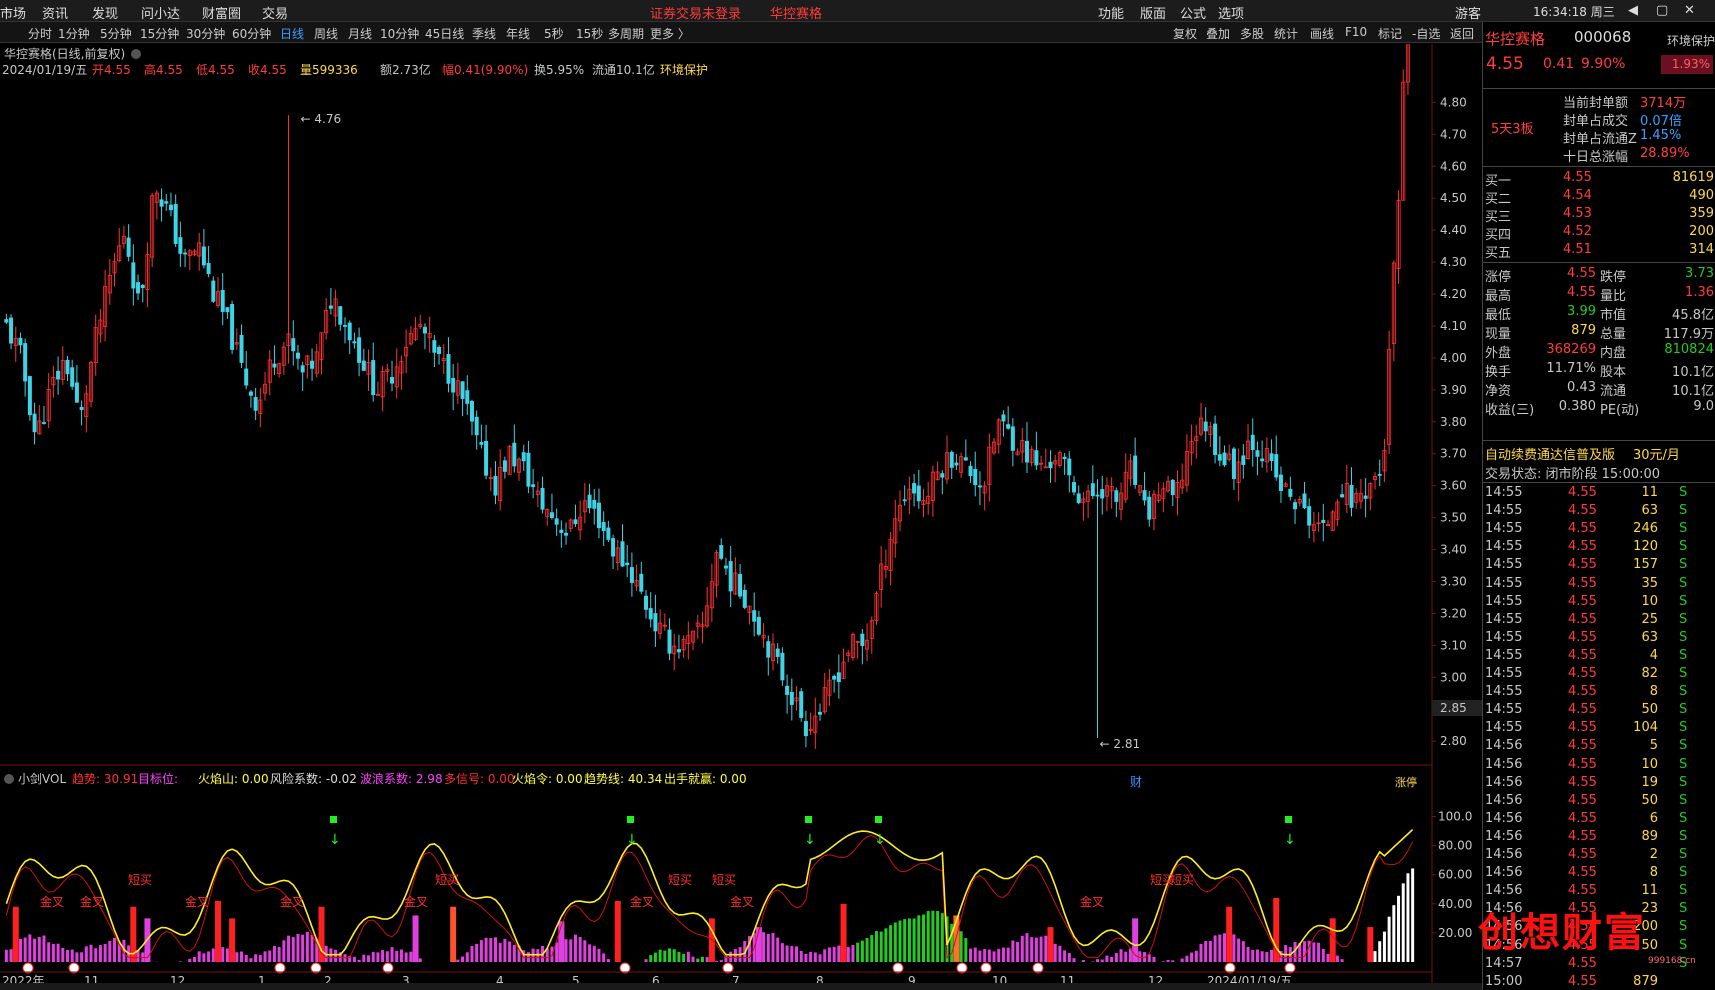  What do you see at coordinates (1571, 368) in the screenshot?
I see `stat-value: 11.71%` at bounding box center [1571, 368].